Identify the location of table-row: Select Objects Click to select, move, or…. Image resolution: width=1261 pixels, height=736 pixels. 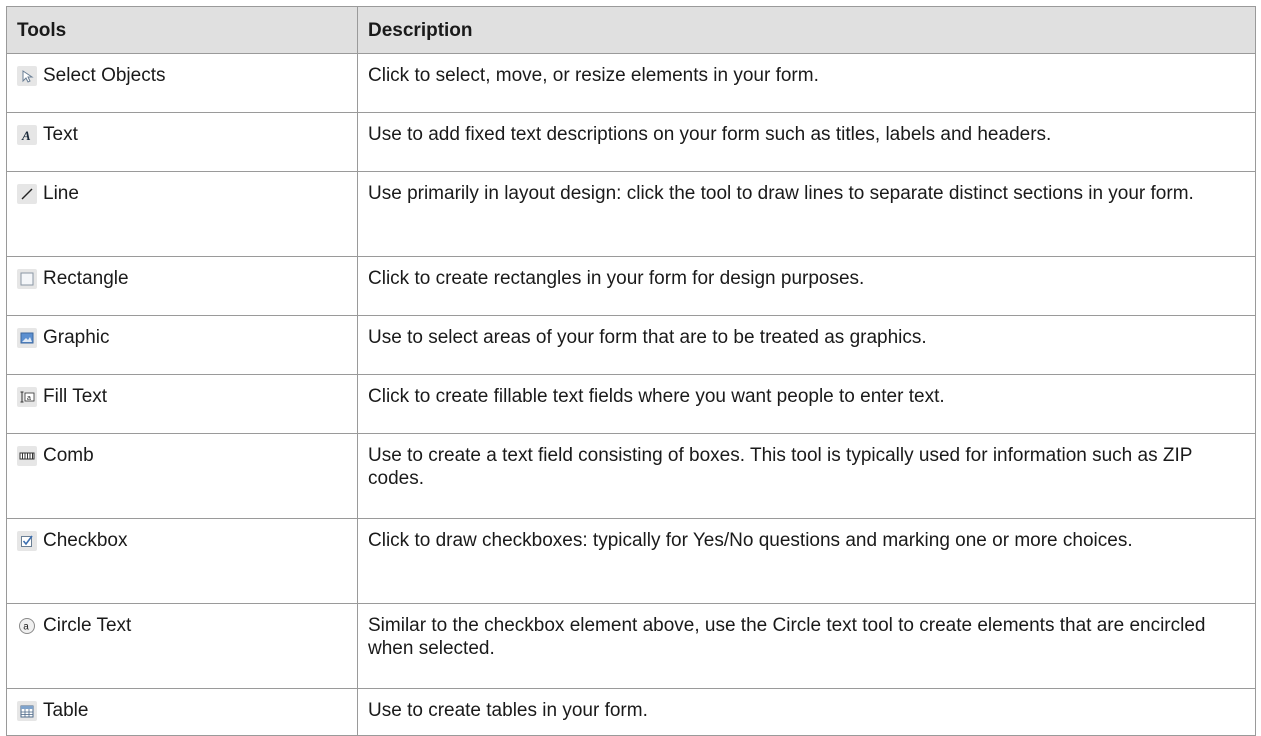
(631, 83).